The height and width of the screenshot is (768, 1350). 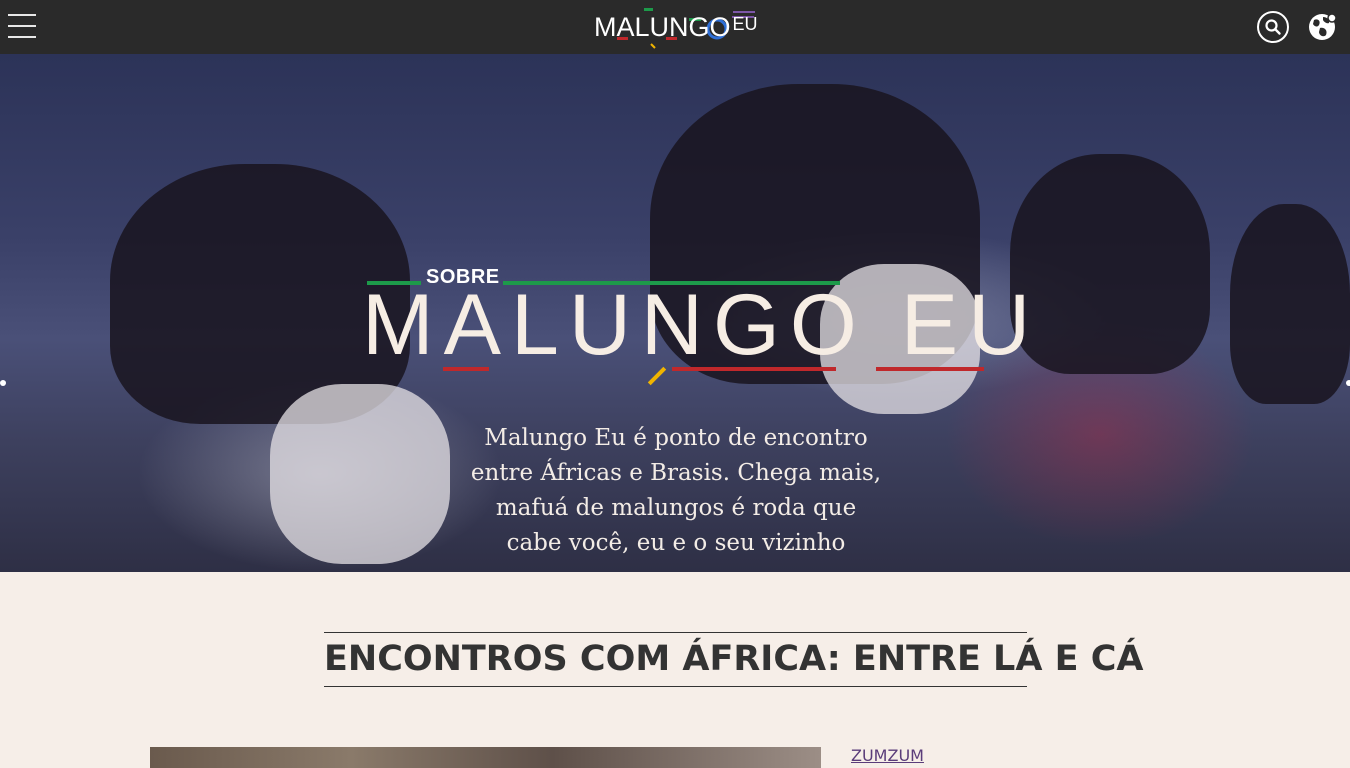 I want to click on hamburger-menu-icon, so click(x=22, y=27).